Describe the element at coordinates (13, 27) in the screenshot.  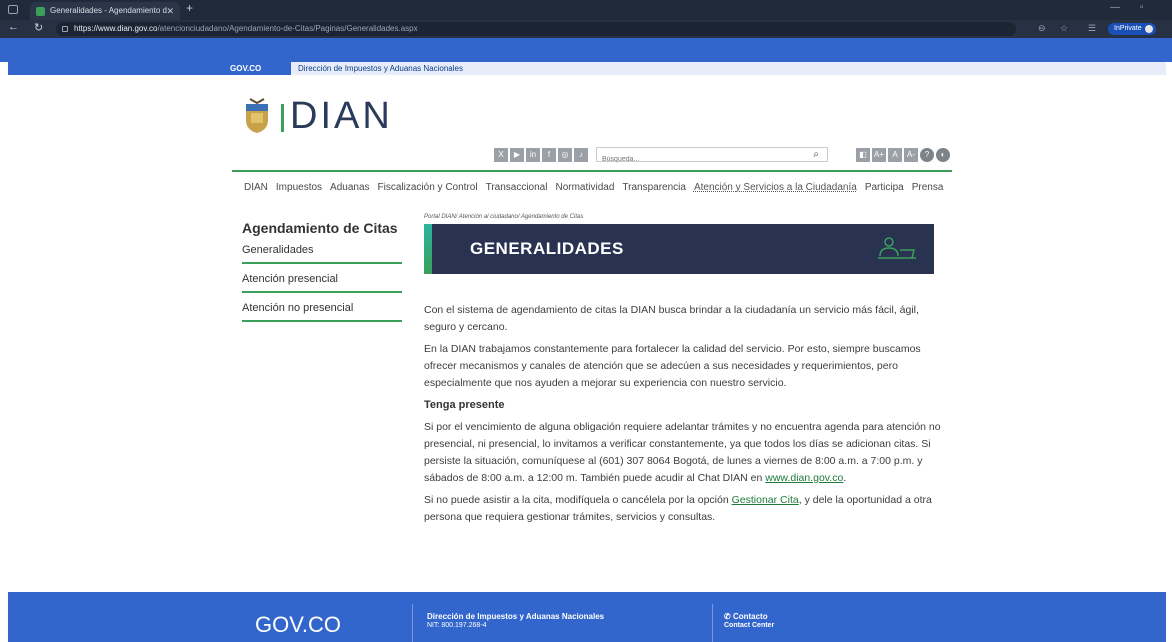
I see `back-icon: ←` at that location.